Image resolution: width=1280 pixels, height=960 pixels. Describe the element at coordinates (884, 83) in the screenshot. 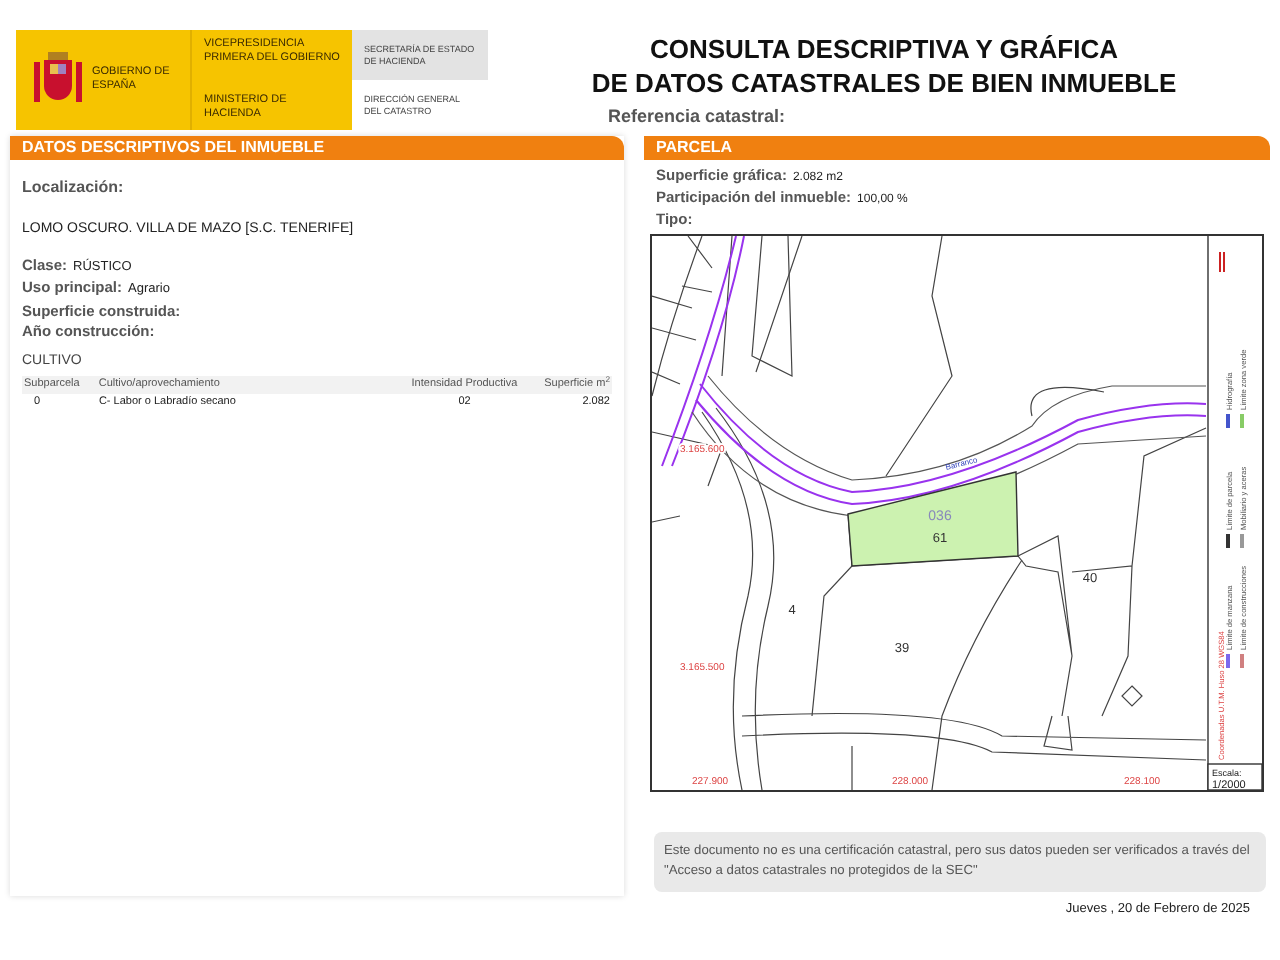

I see `document-title: DE DATOS CATASTRALES DE BIEN INMUEBLE` at that location.